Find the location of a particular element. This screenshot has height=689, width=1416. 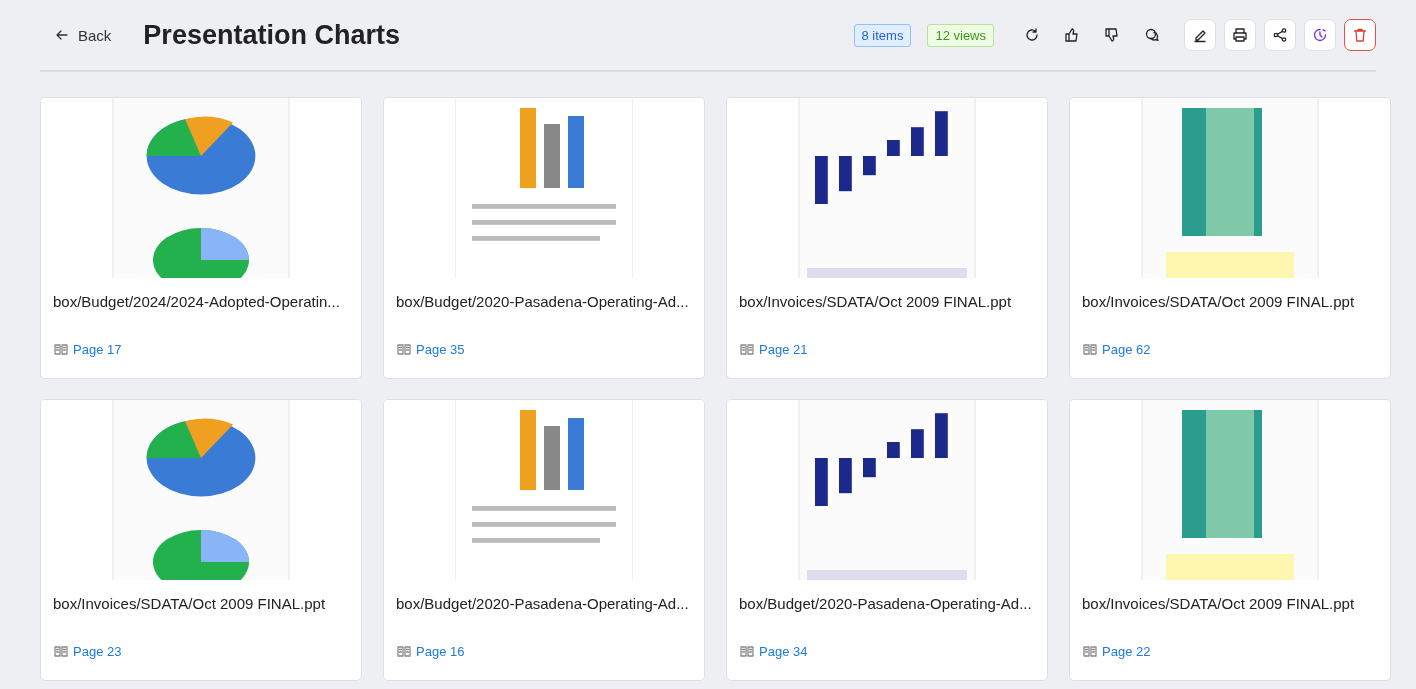

result-card: box/Budget/2020-Pasadena-Operating-Ad... Page 35 is located at coordinates (544, 238).